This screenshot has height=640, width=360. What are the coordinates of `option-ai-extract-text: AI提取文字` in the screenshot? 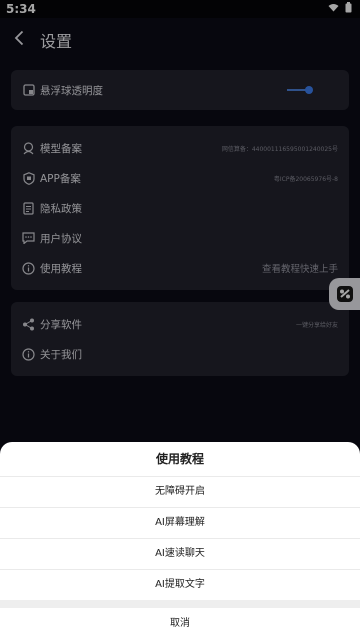 It's located at (180, 584).